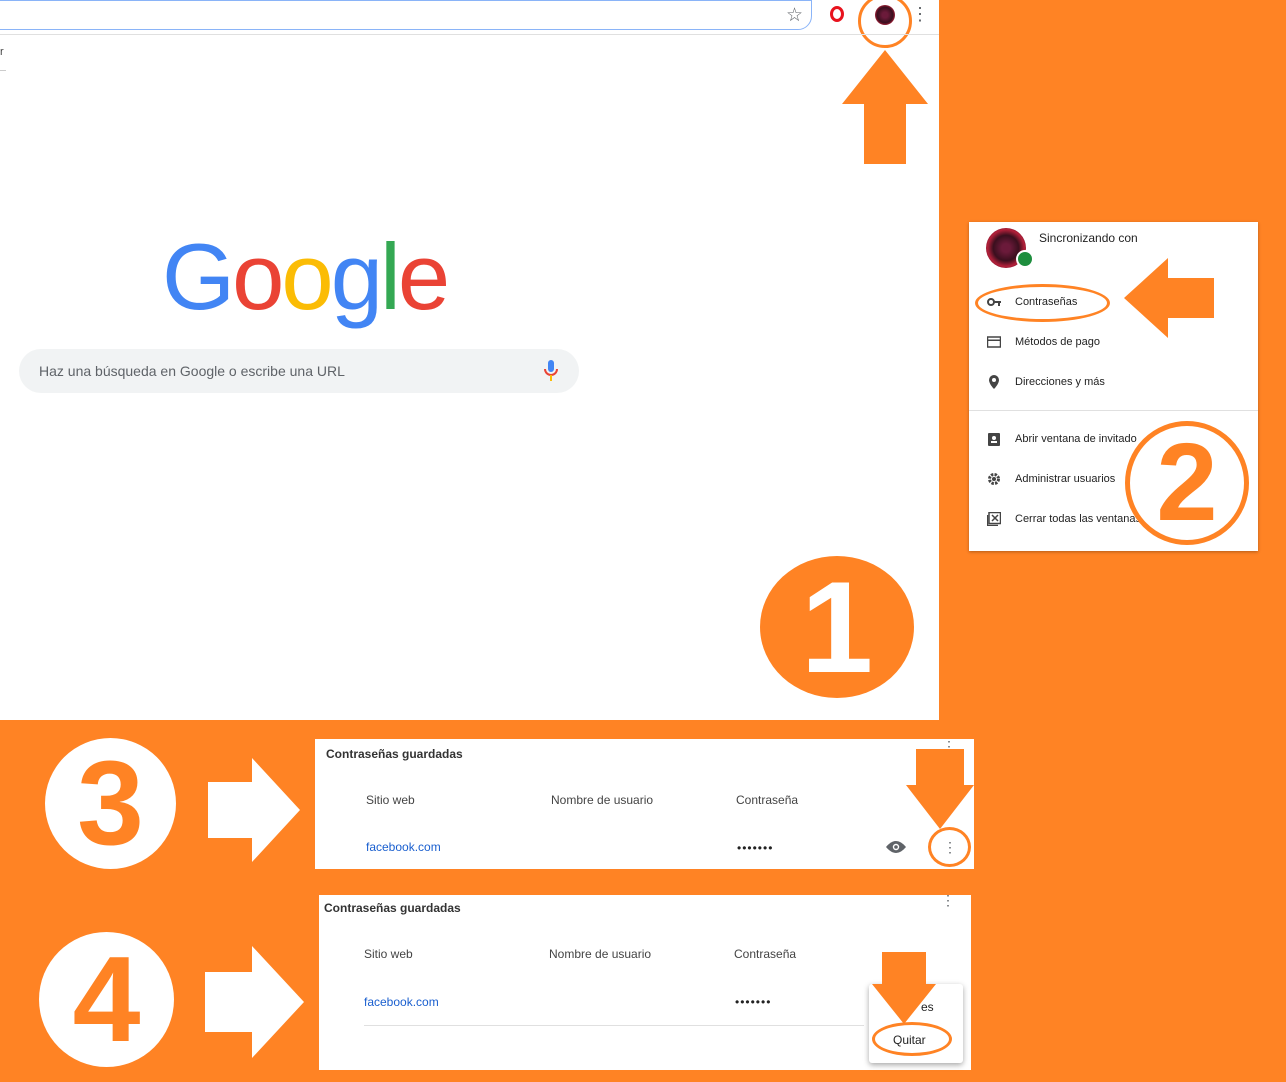 This screenshot has width=1286, height=1082. Describe the element at coordinates (3, 70) in the screenshot. I see `divider` at that location.